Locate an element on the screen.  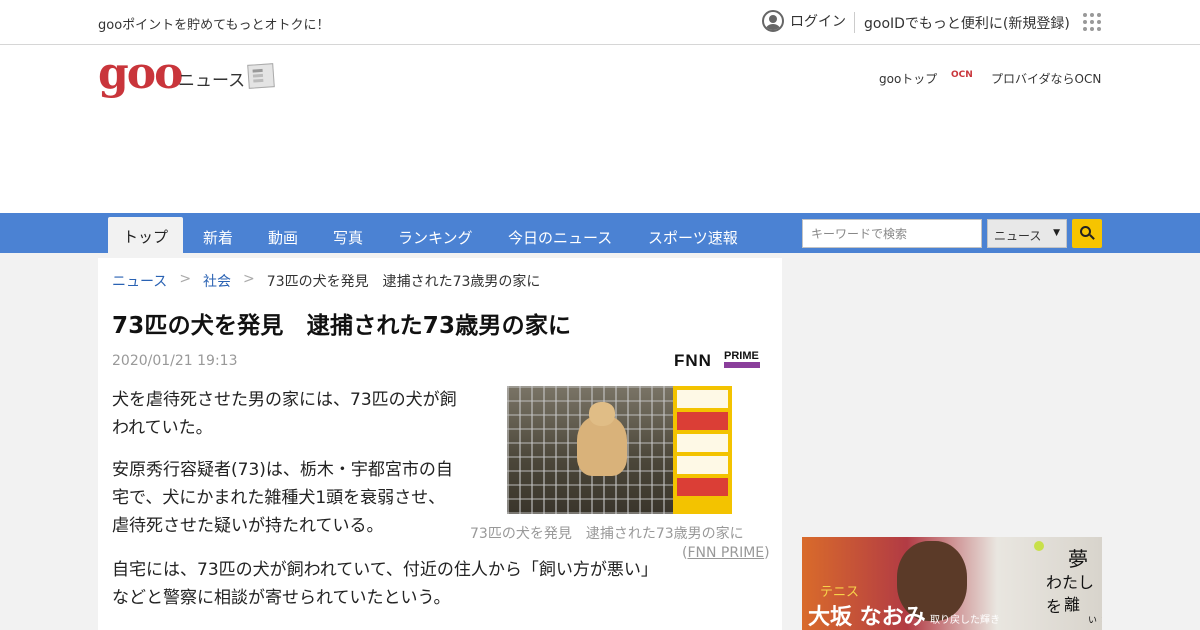
cage-image is located at coordinates (590, 450).